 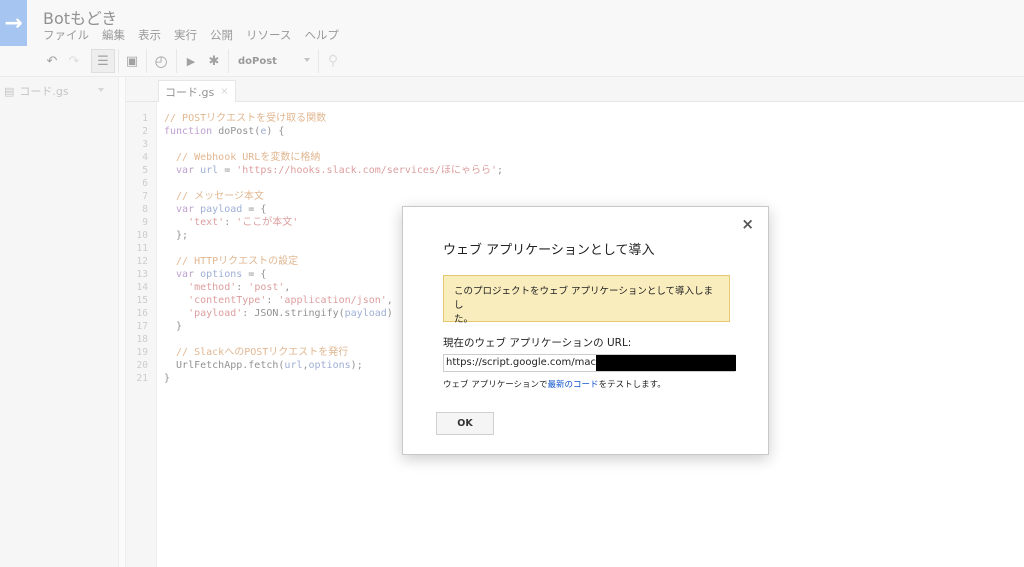 I want to click on close-icon: ×, so click(x=747, y=224).